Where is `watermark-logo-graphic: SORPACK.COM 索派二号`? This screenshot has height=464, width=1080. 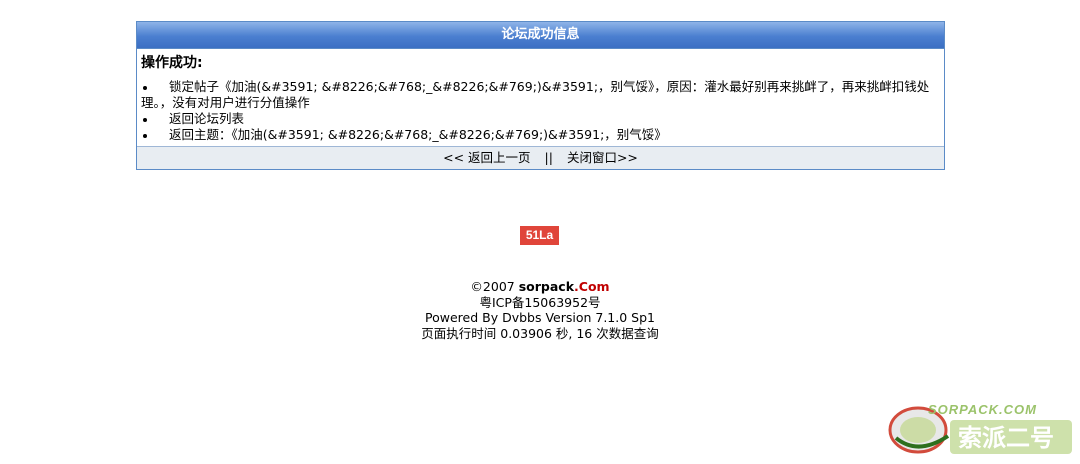
watermark-logo-graphic: SORPACK.COM 索派二号 is located at coordinates (982, 429).